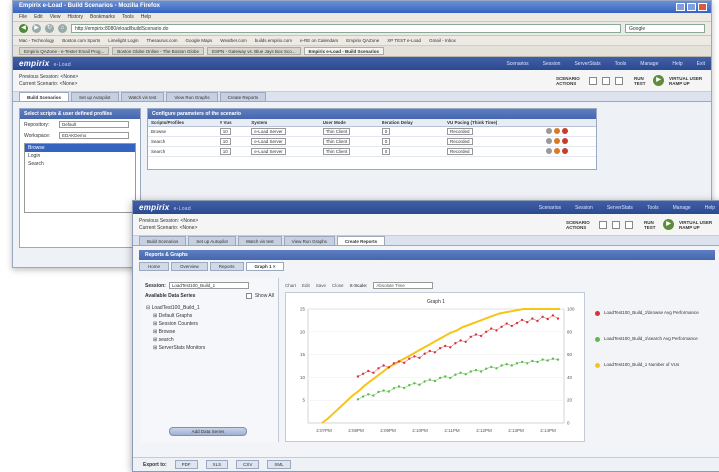 This screenshot has height=472, width=719. What do you see at coordinates (199, 40) in the screenshot?
I see `bookmark-item: Google Maps` at bounding box center [199, 40].